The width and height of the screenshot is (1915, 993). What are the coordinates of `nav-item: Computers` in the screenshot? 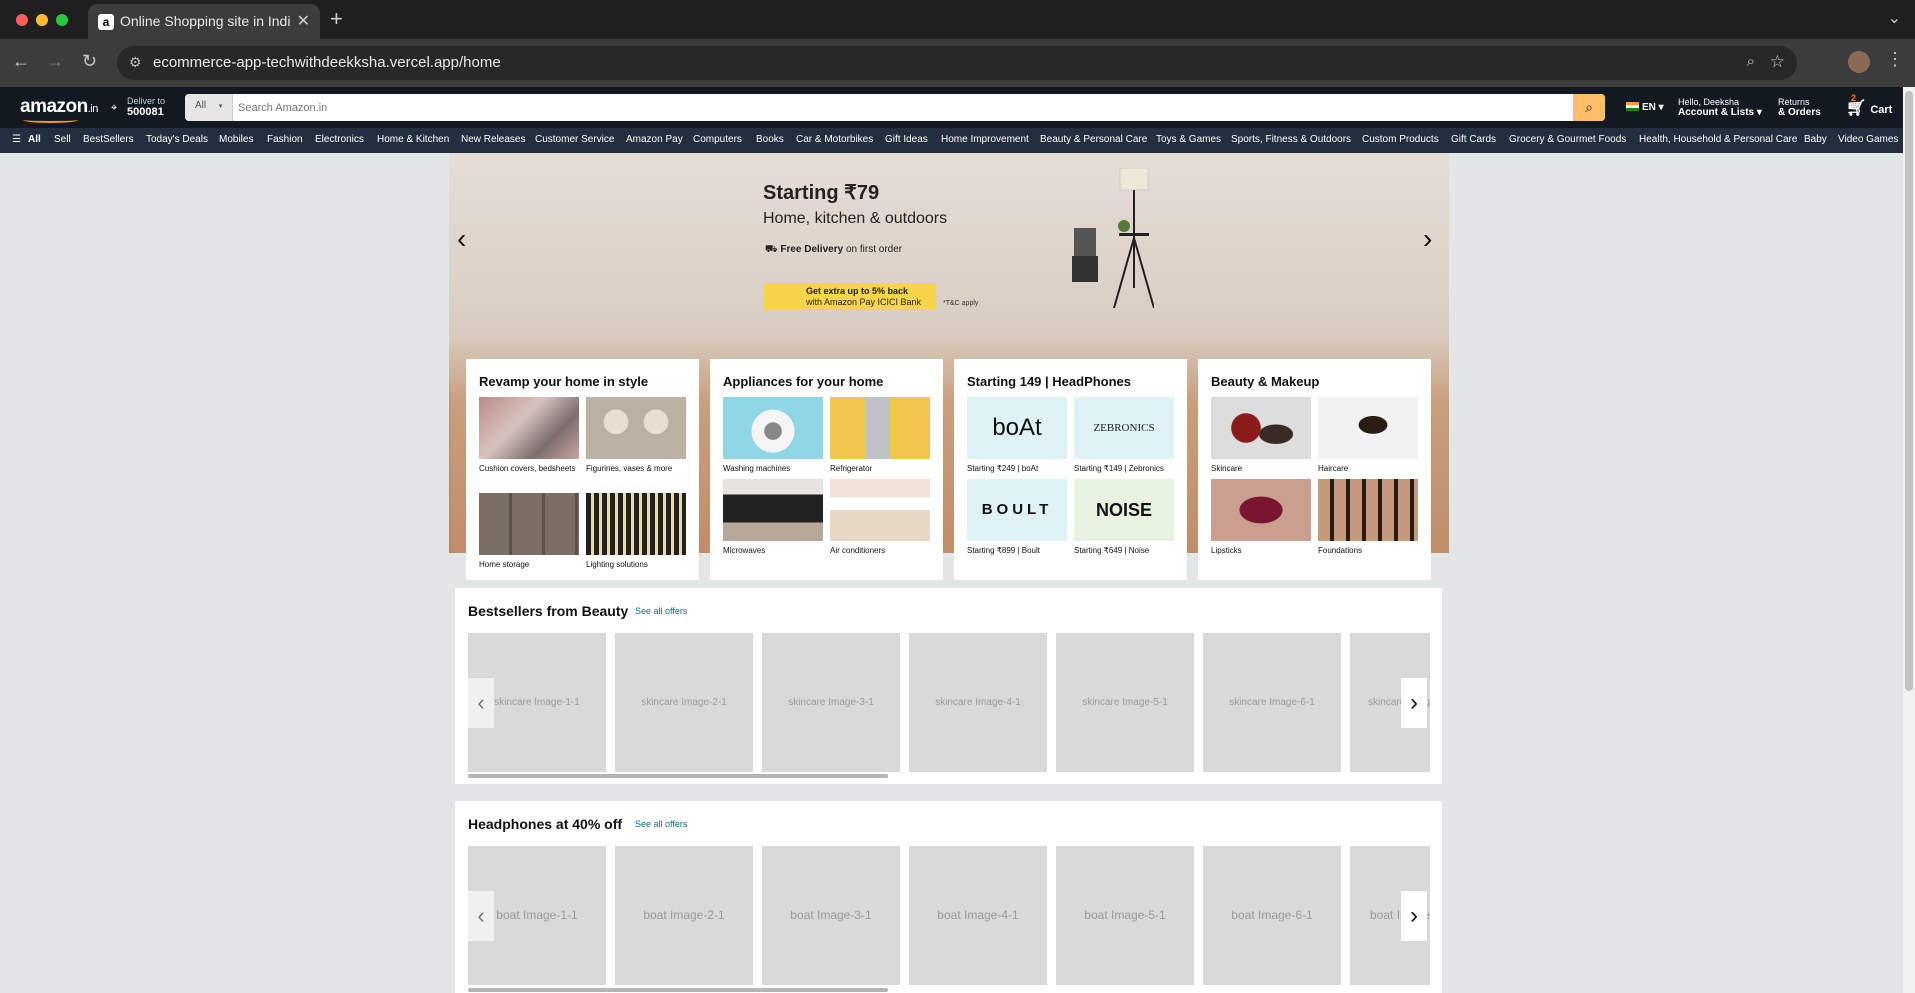 It's located at (717, 139).